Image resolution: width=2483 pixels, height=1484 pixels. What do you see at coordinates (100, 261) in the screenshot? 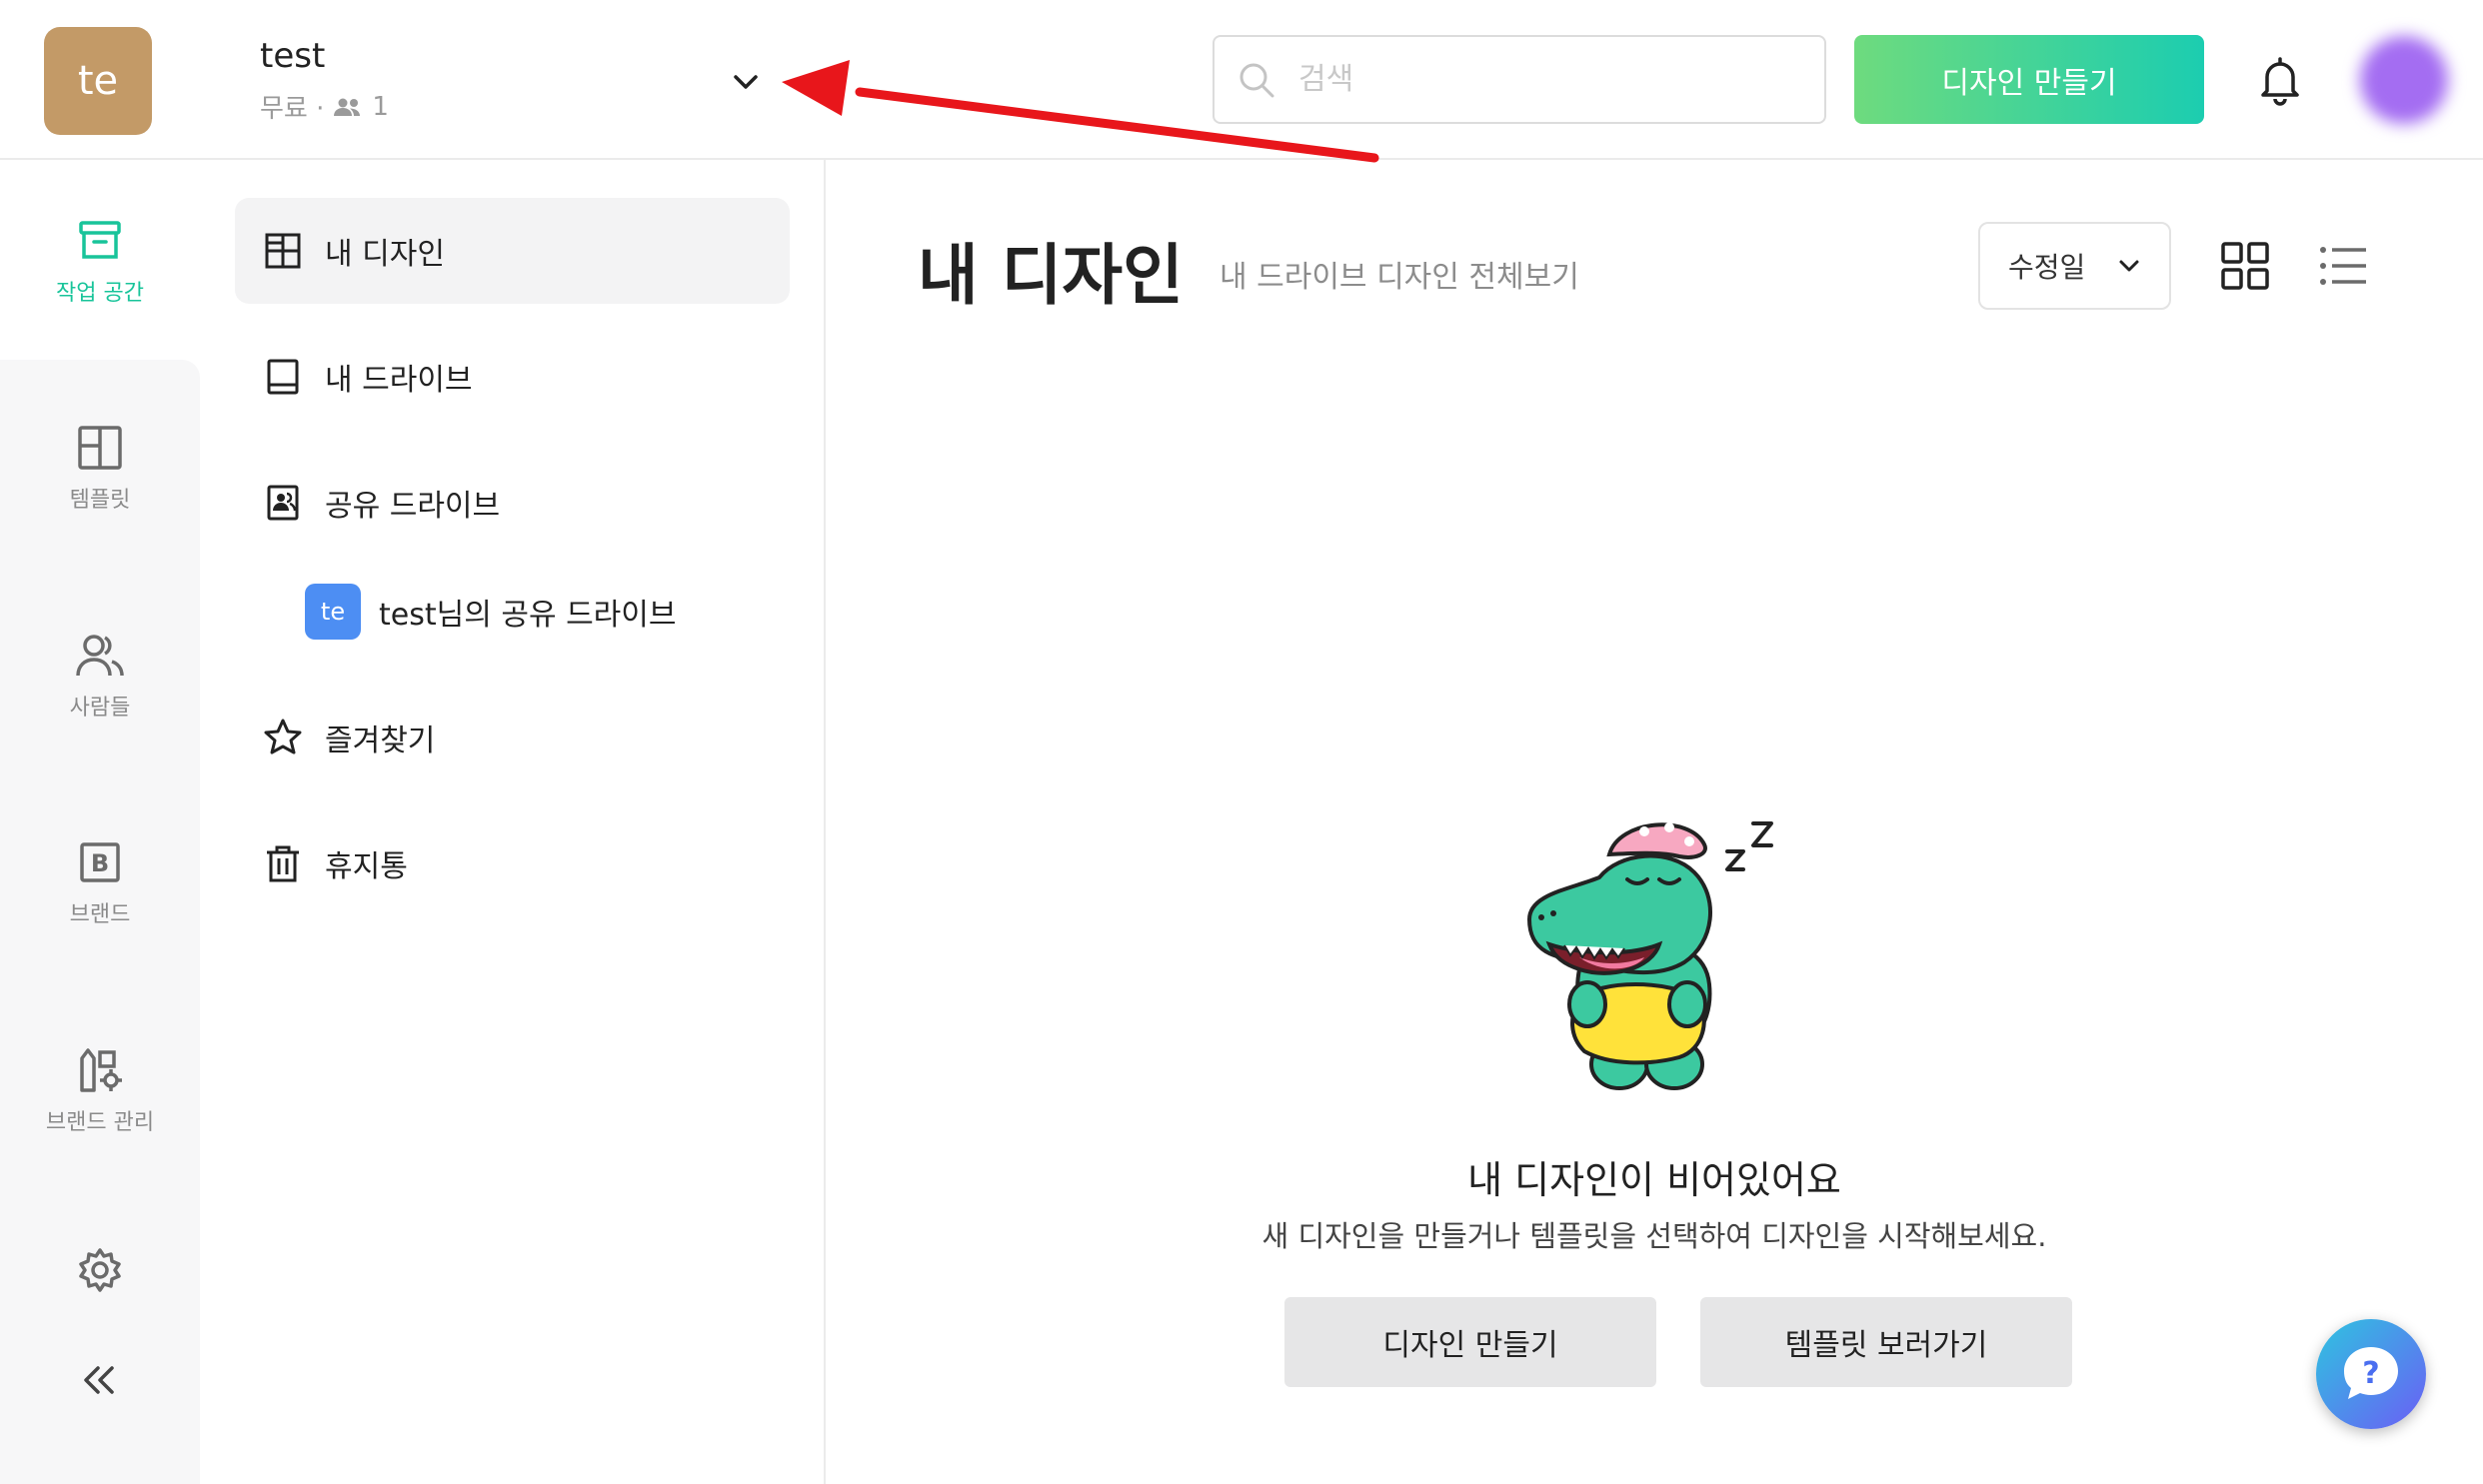
I see `rail-item-workspace: 작업 공간` at bounding box center [100, 261].